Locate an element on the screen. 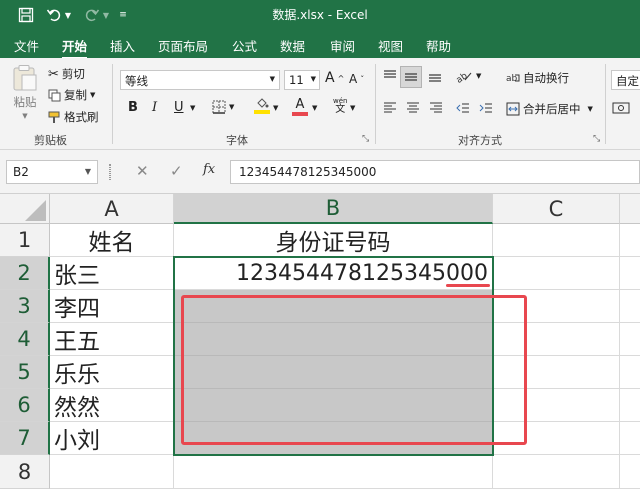  tab-help: 帮助 is located at coordinates (438, 45).